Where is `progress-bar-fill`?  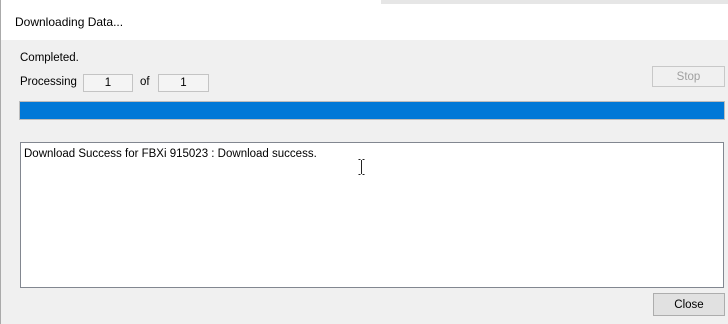 progress-bar-fill is located at coordinates (372, 110).